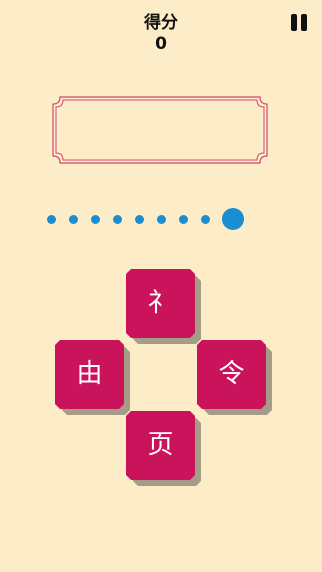  I want to click on answer-box, so click(160, 130).